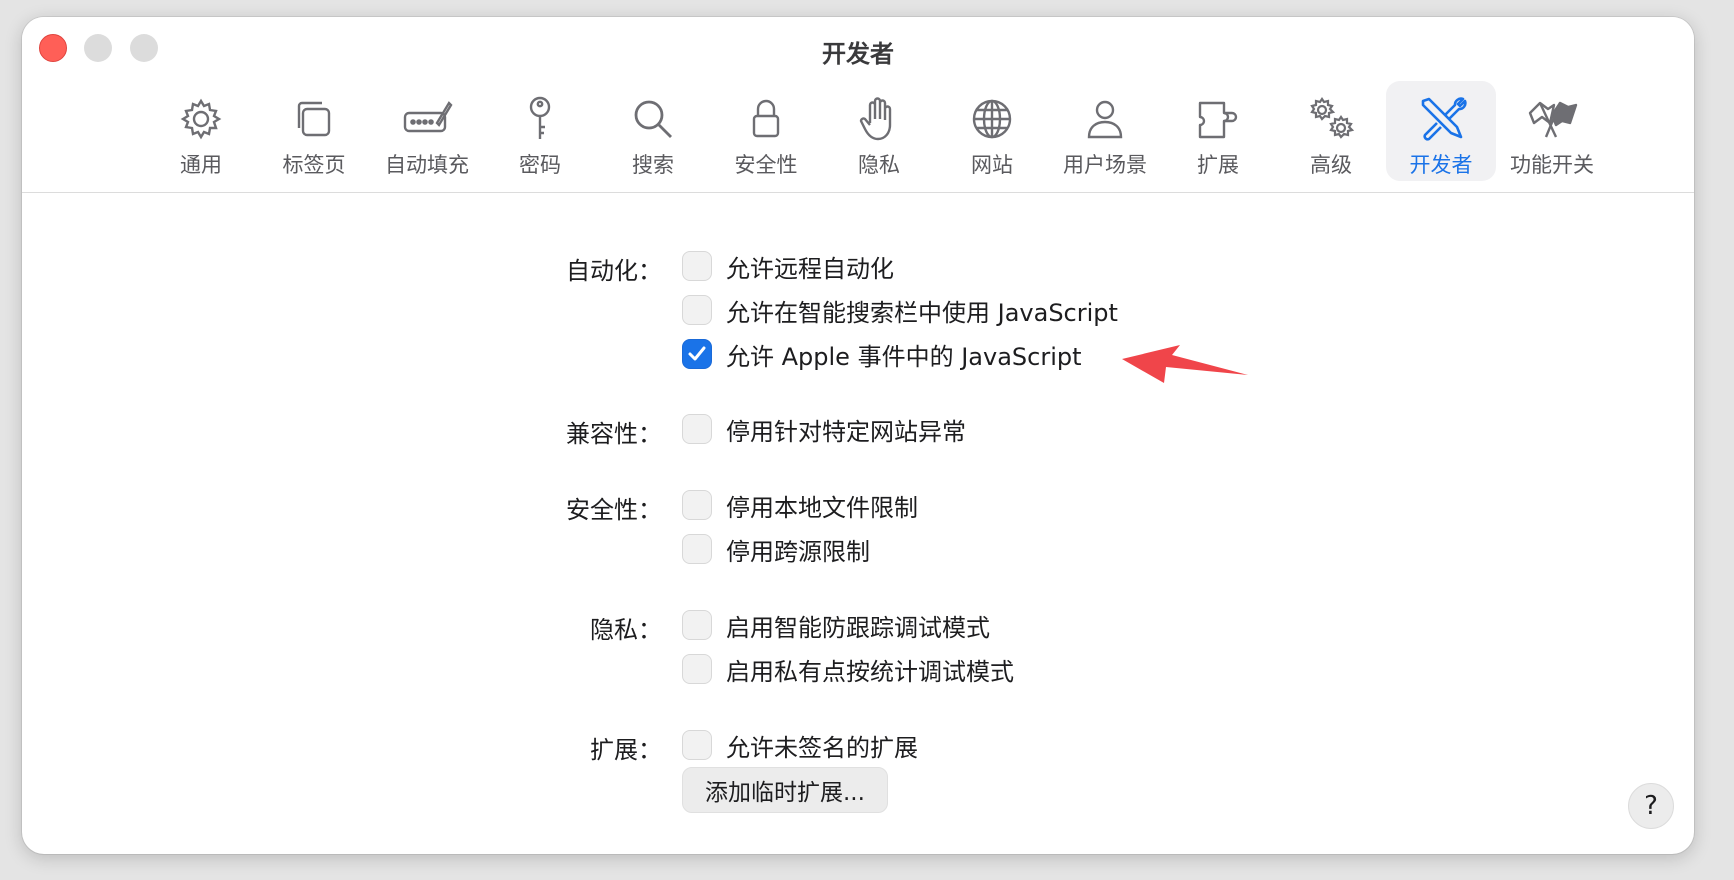 The image size is (1734, 880). I want to click on option-itp-debug-mode: 启用智能防跟踪调试模式, so click(836, 625).